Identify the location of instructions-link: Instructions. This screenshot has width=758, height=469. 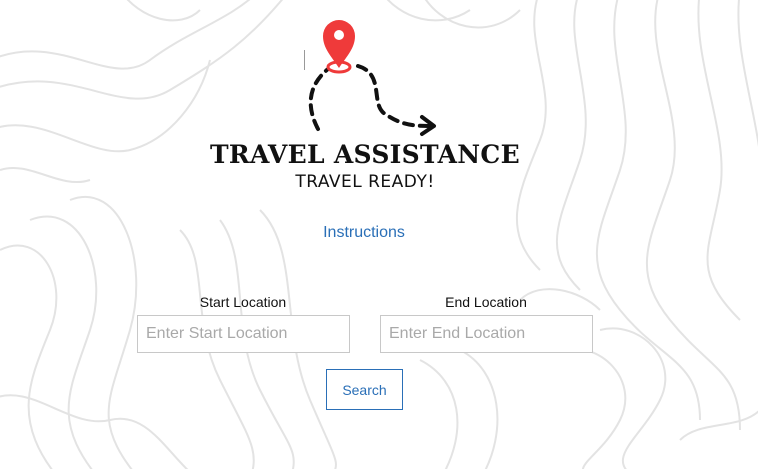
(364, 232).